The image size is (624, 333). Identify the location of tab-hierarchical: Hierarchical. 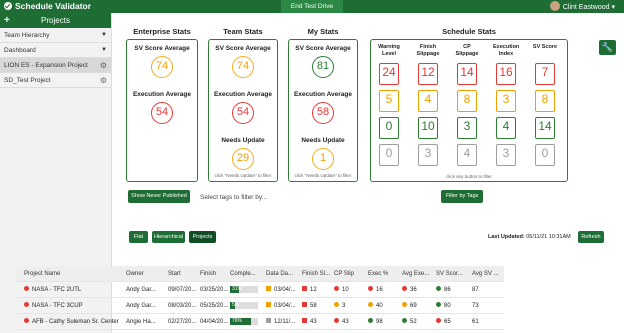
(168, 237).